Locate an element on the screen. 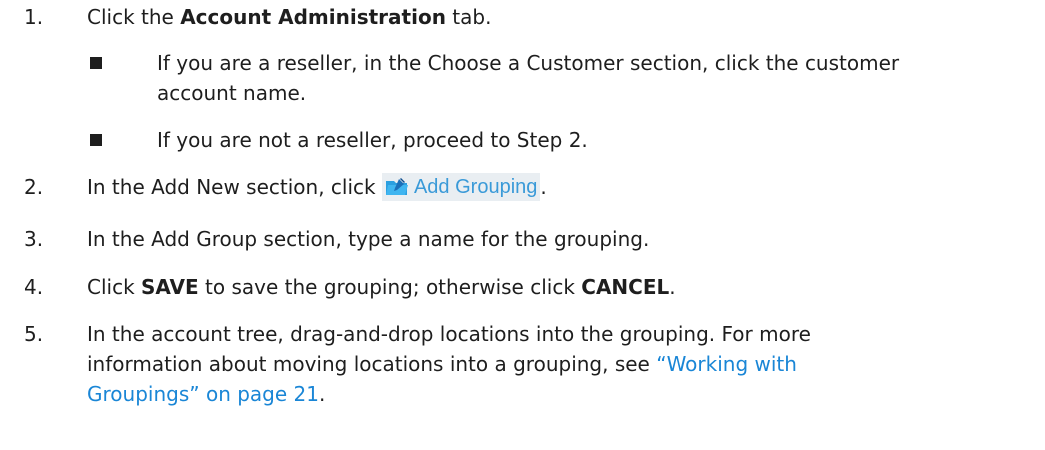  ui-term-save: SAVE is located at coordinates (170, 287).